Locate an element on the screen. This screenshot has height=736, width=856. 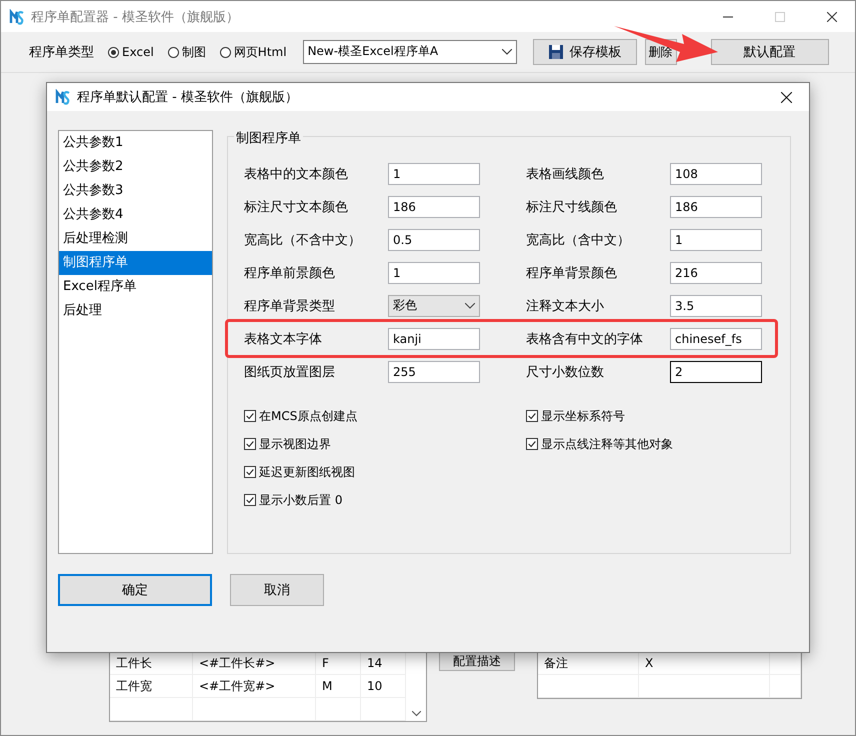
select-field: 彩色 is located at coordinates (434, 305).